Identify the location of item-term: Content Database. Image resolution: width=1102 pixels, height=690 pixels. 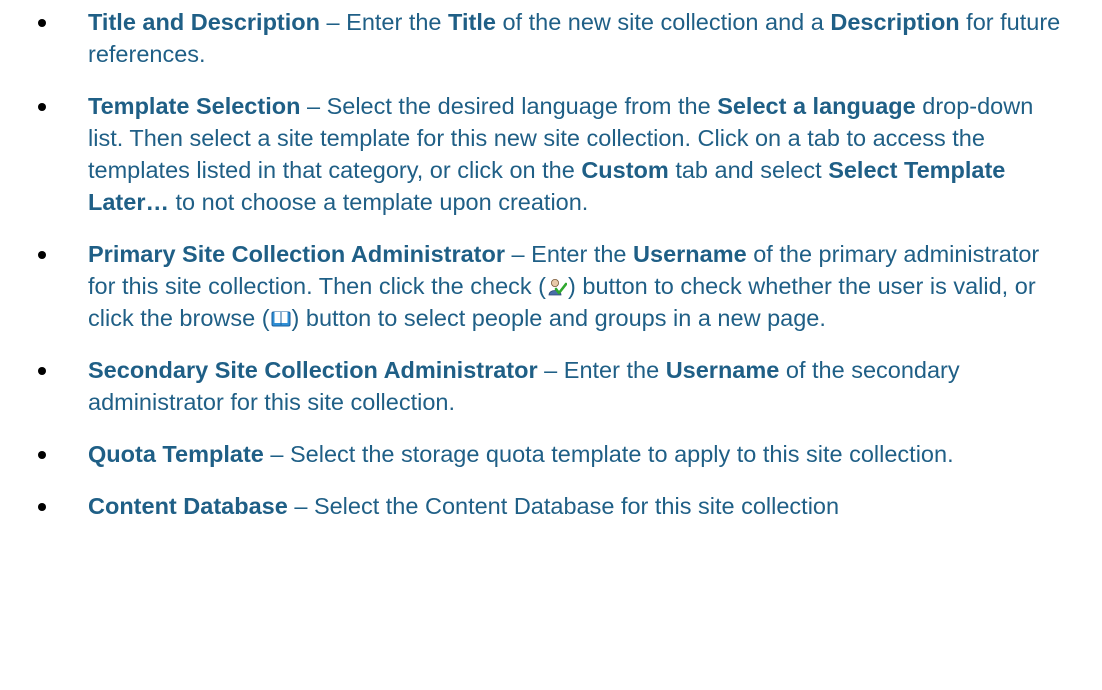
(188, 506).